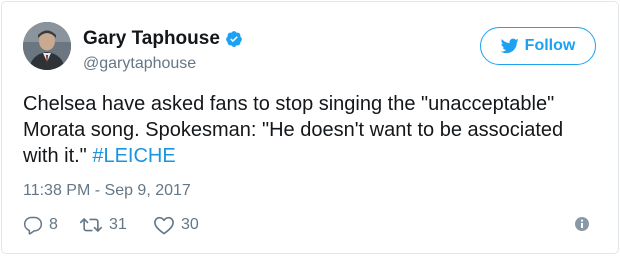  What do you see at coordinates (190, 224) in the screenshot?
I see `like-count: 30` at bounding box center [190, 224].